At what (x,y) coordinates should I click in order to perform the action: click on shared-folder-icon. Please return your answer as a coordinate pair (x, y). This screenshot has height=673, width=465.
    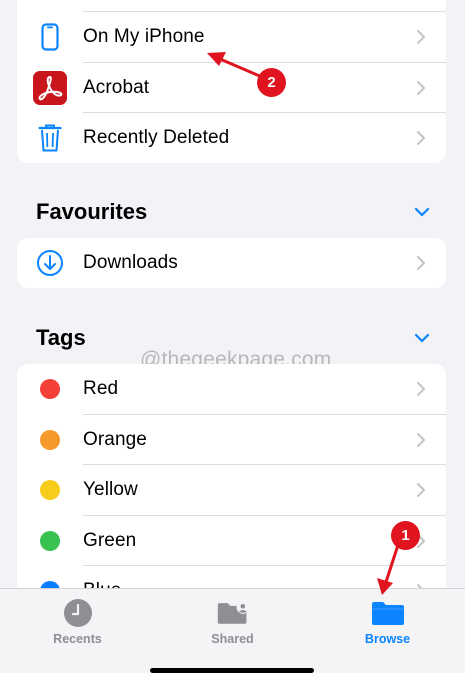
    Looking at the image, I should click on (233, 613).